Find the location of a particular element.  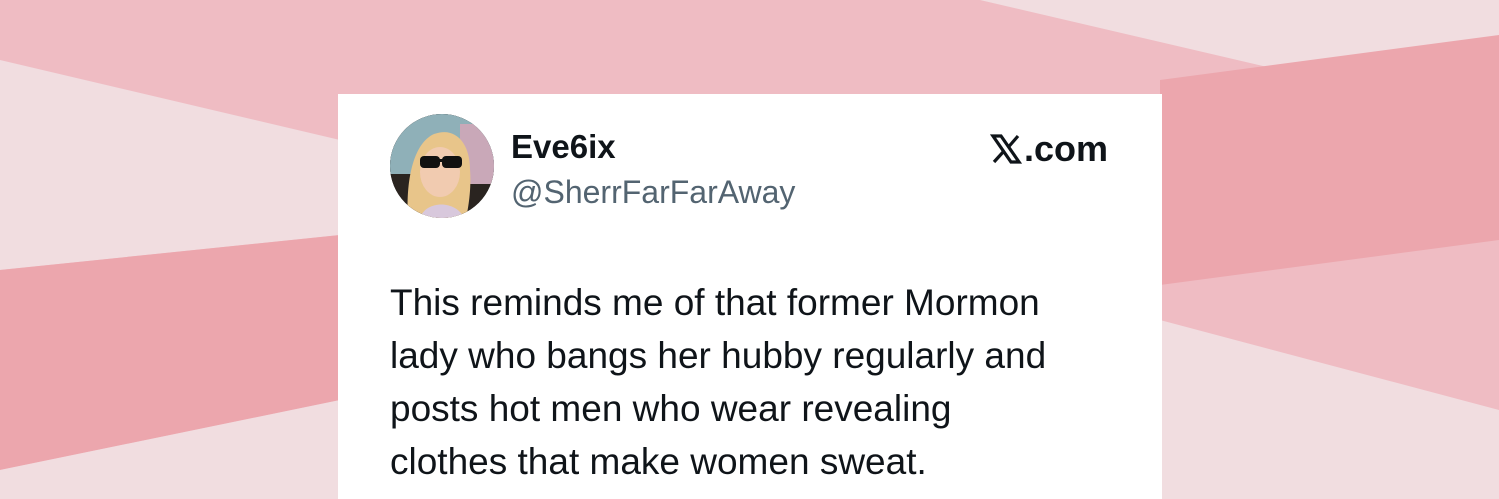

tweet-text-line: clothes that make women sweat. is located at coordinates (658, 461).